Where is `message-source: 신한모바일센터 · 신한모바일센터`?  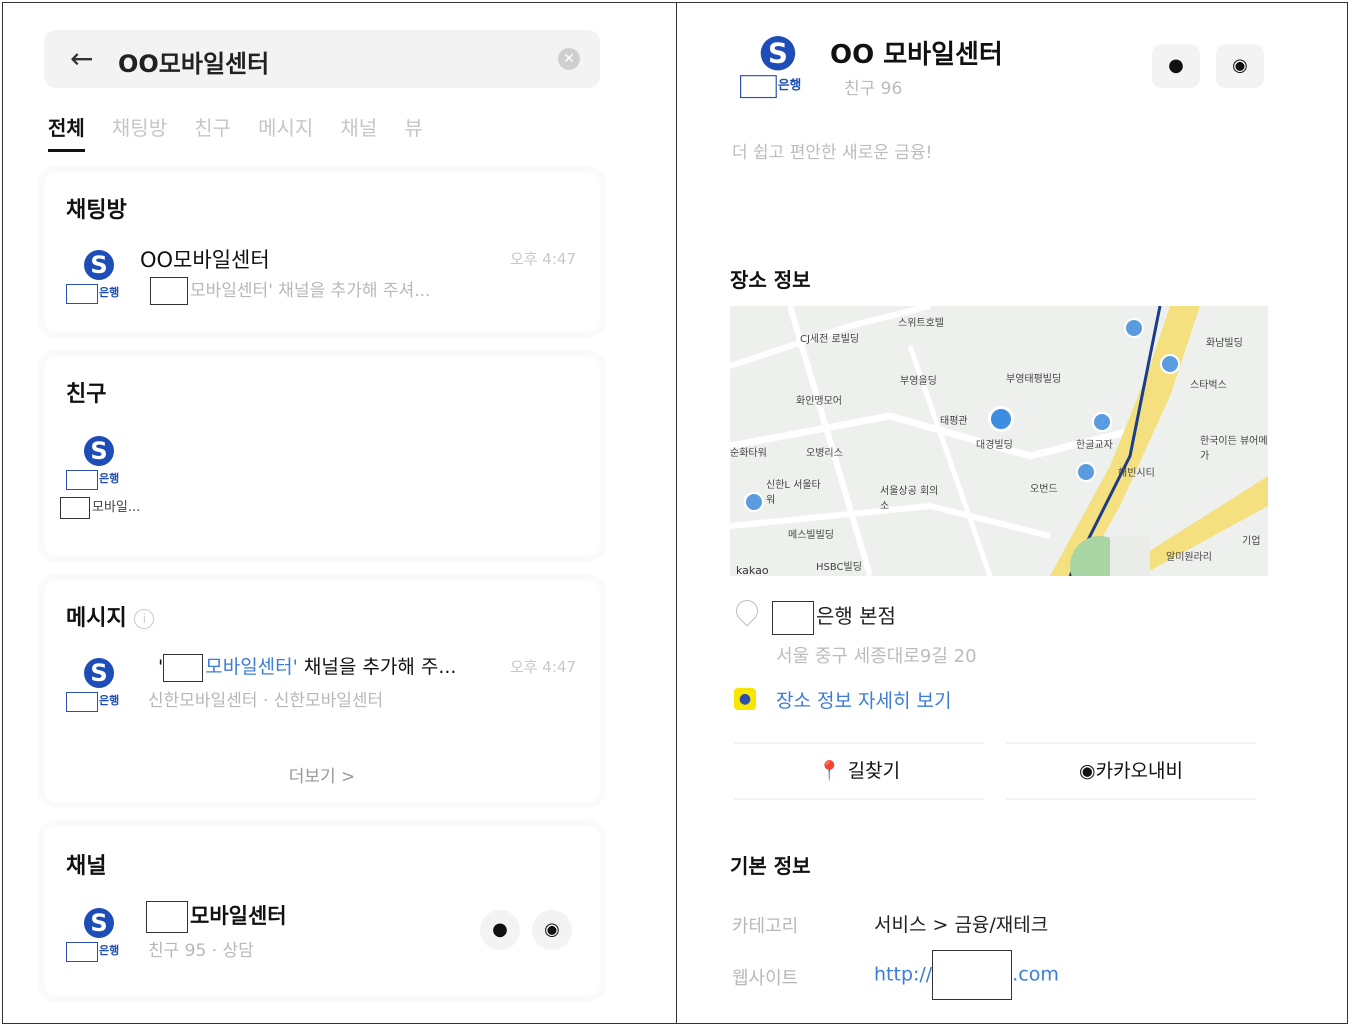 message-source: 신한모바일센터 · 신한모바일센터 is located at coordinates (266, 701).